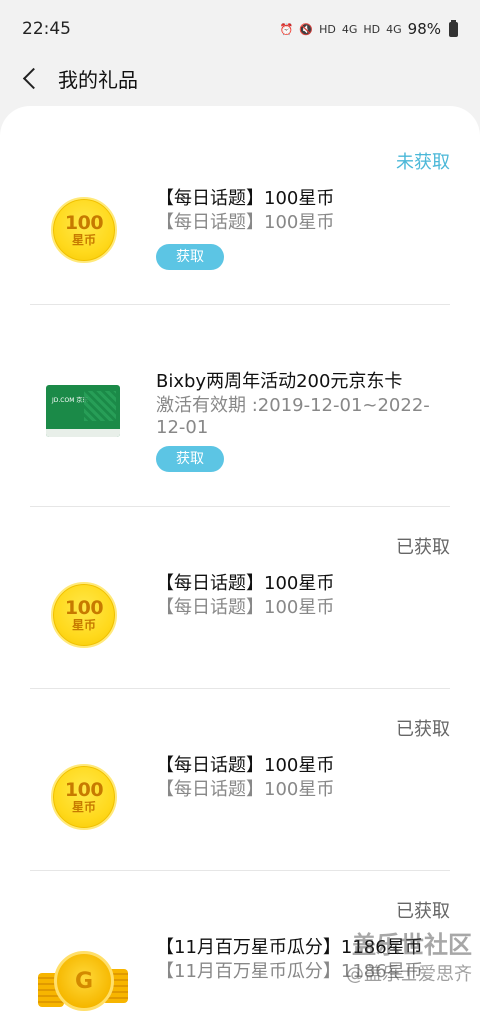 This screenshot has height=1026, width=480. Describe the element at coordinates (306, 29) in the screenshot. I see `mute-icon: 🔇` at that location.